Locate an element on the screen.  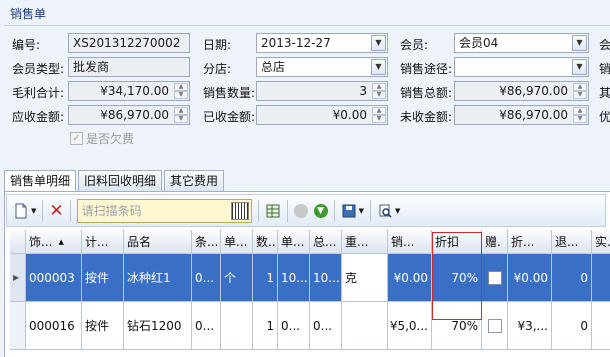
column-header: 实. is located at coordinates (601, 242).